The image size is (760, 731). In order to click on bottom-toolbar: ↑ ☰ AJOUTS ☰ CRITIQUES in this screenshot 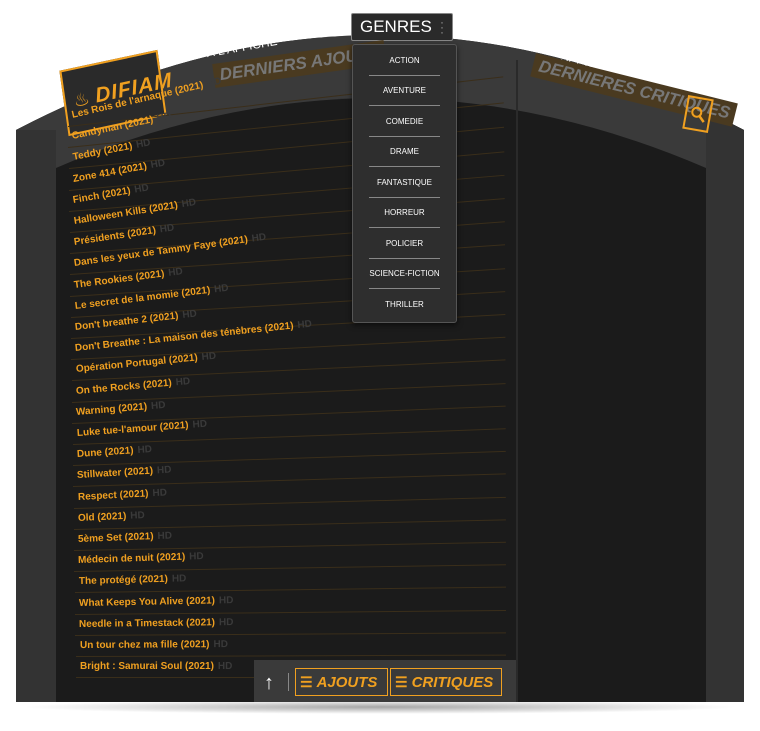, I will do `click(385, 681)`.